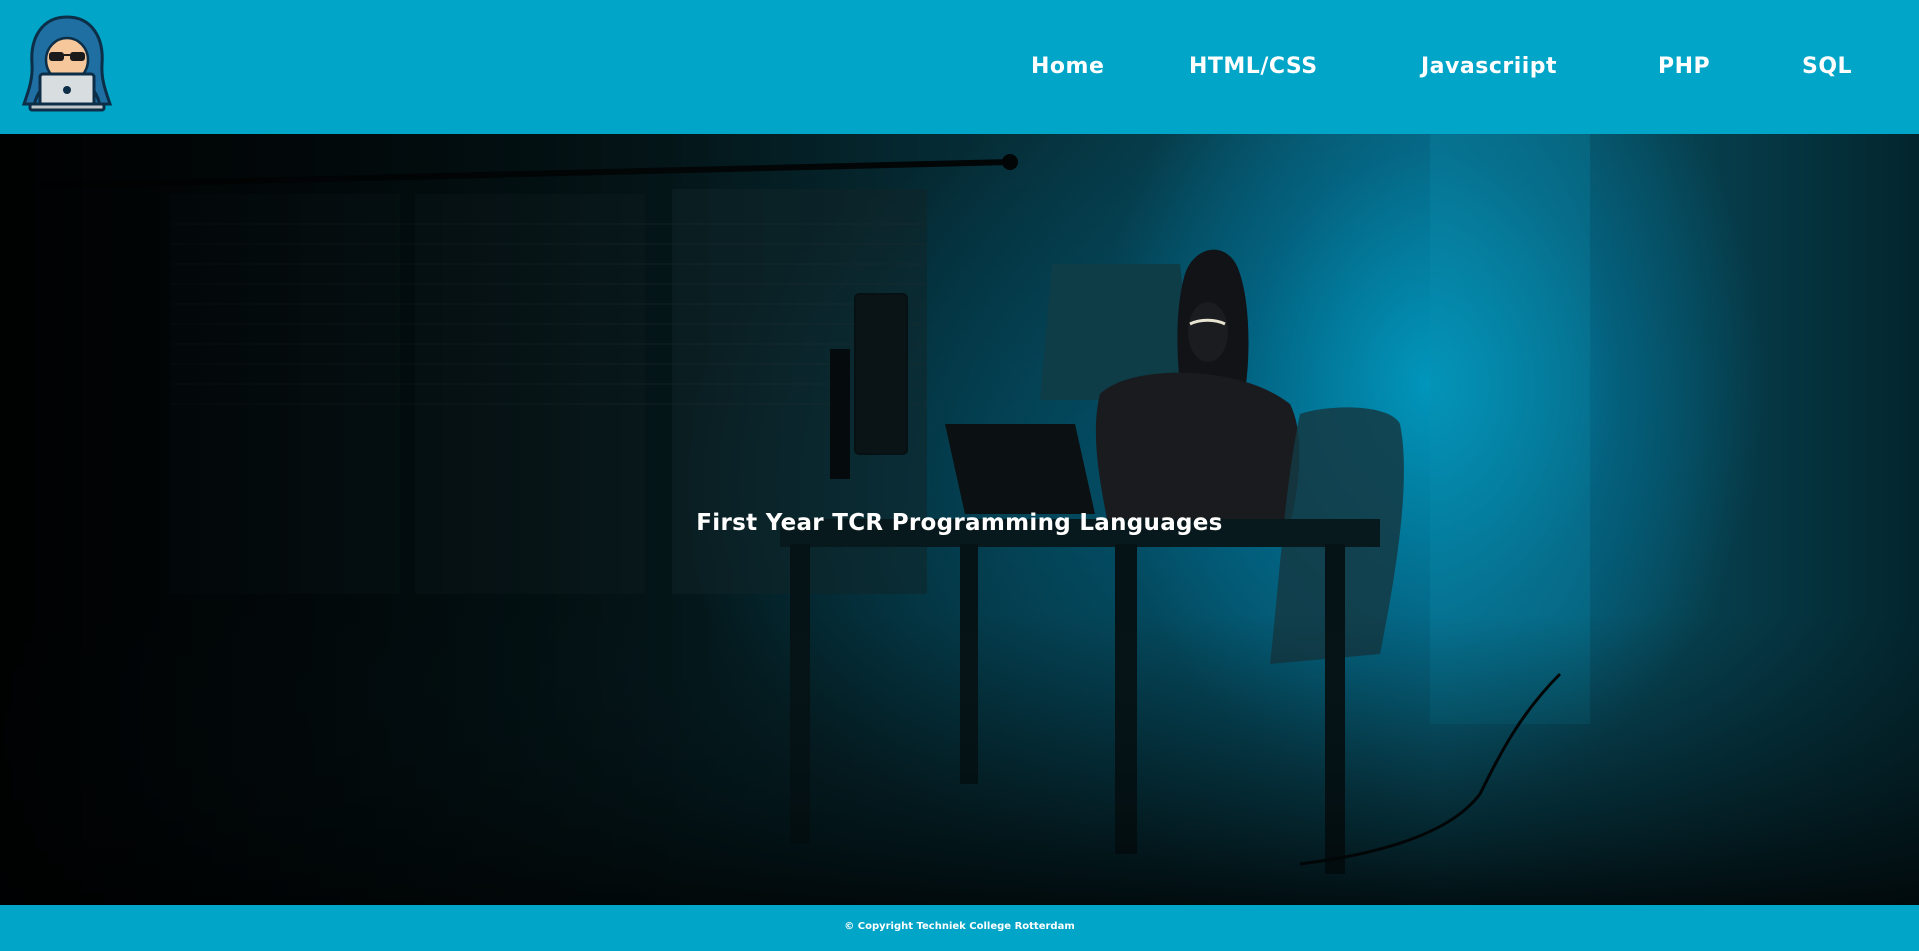 Image resolution: width=1919 pixels, height=951 pixels. Describe the element at coordinates (1253, 66) in the screenshot. I see `nav-html-css: HTML/CSS` at that location.